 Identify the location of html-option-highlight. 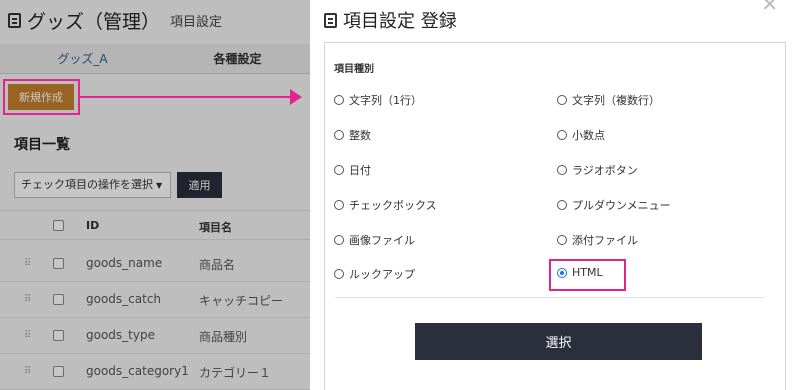
(587, 275).